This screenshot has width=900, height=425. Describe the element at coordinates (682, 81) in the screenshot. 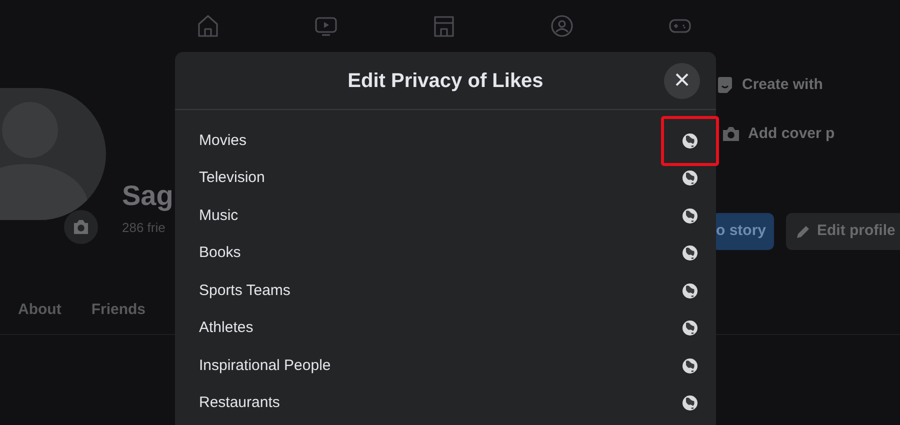

I see `close-button: ×` at that location.